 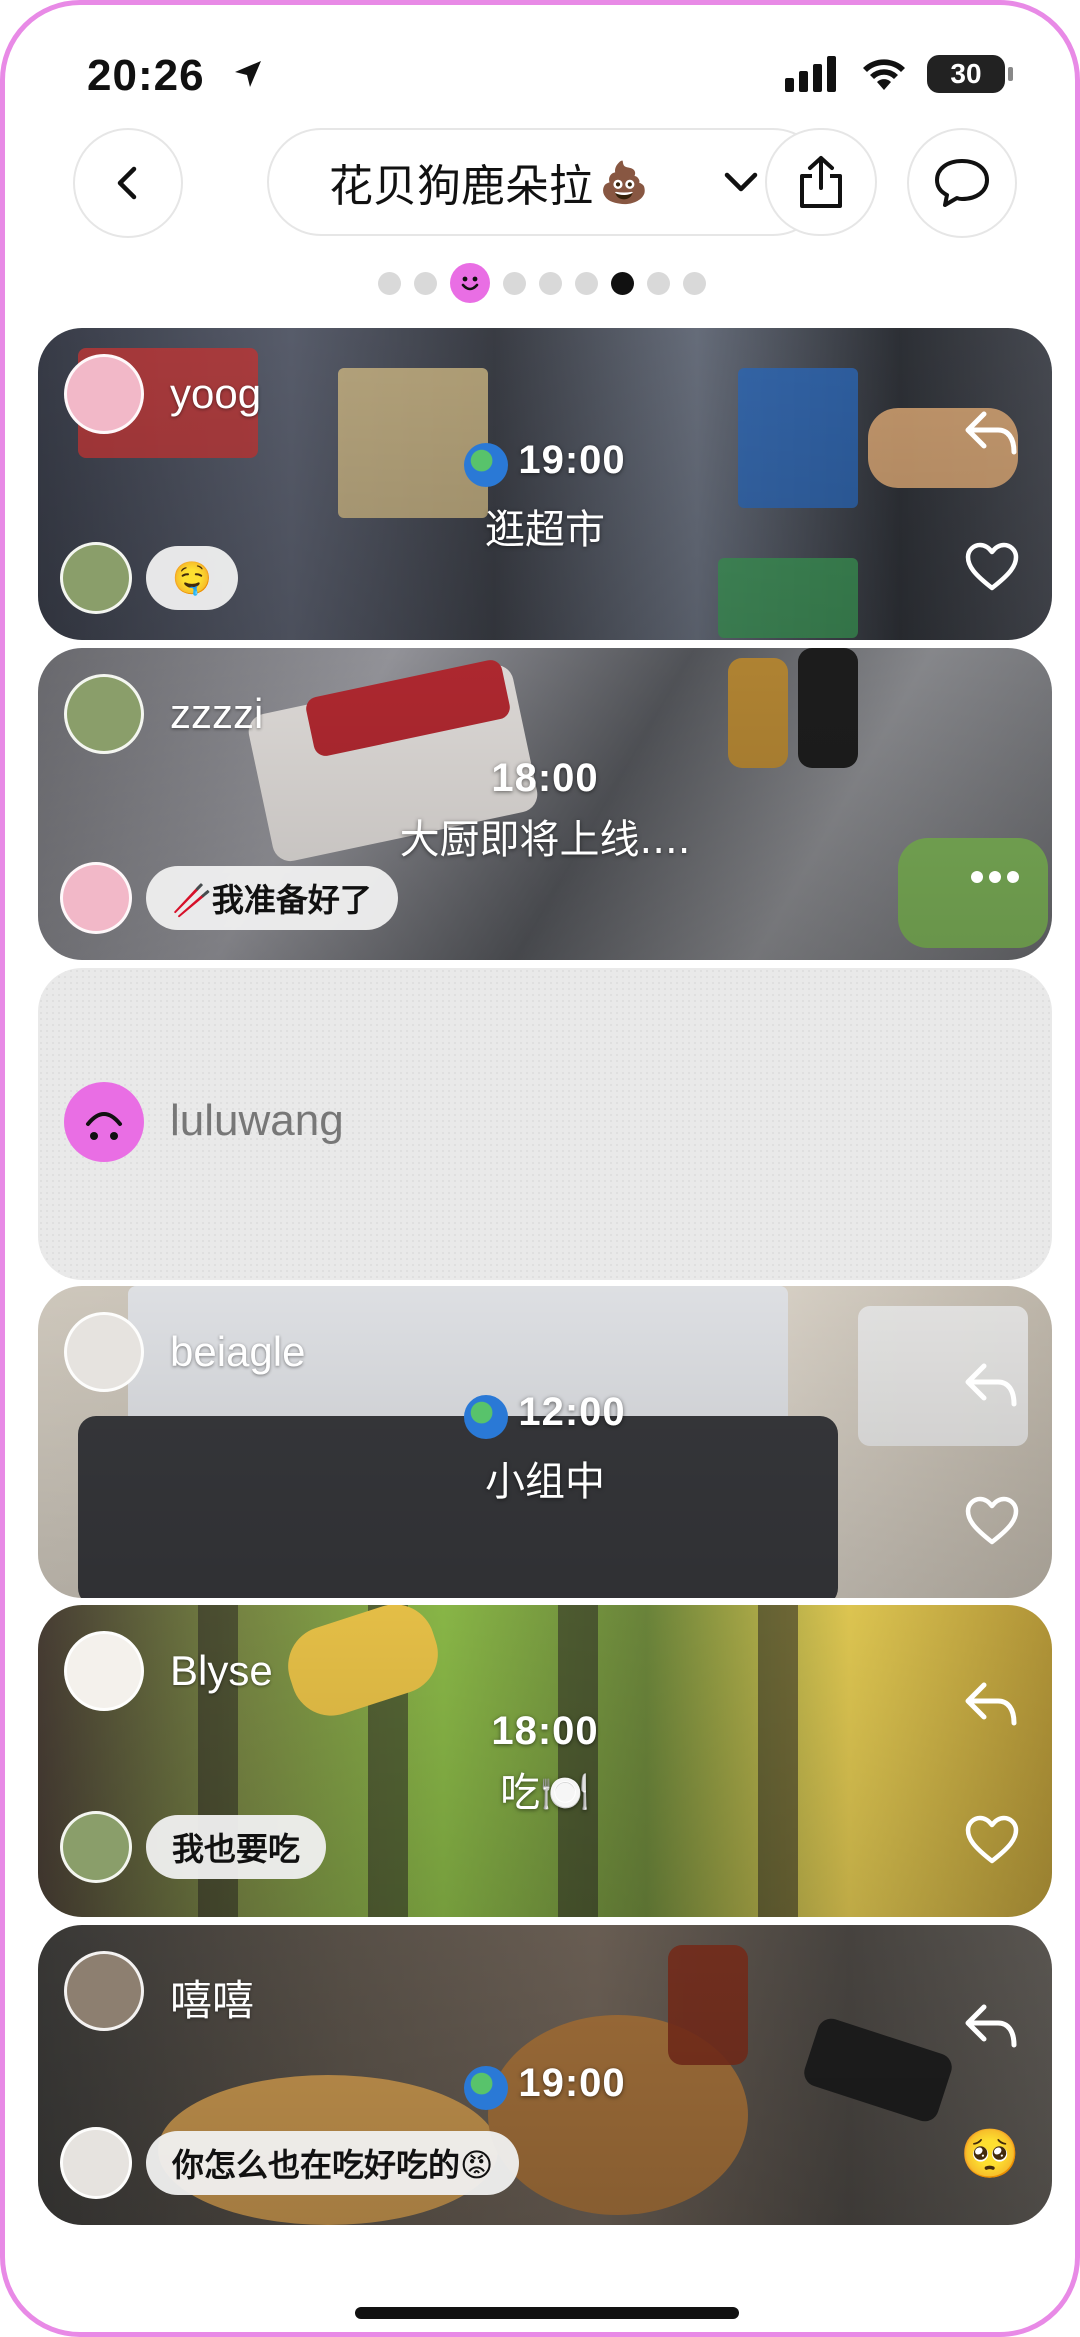 What do you see at coordinates (810, 74) in the screenshot?
I see `signal-icon` at bounding box center [810, 74].